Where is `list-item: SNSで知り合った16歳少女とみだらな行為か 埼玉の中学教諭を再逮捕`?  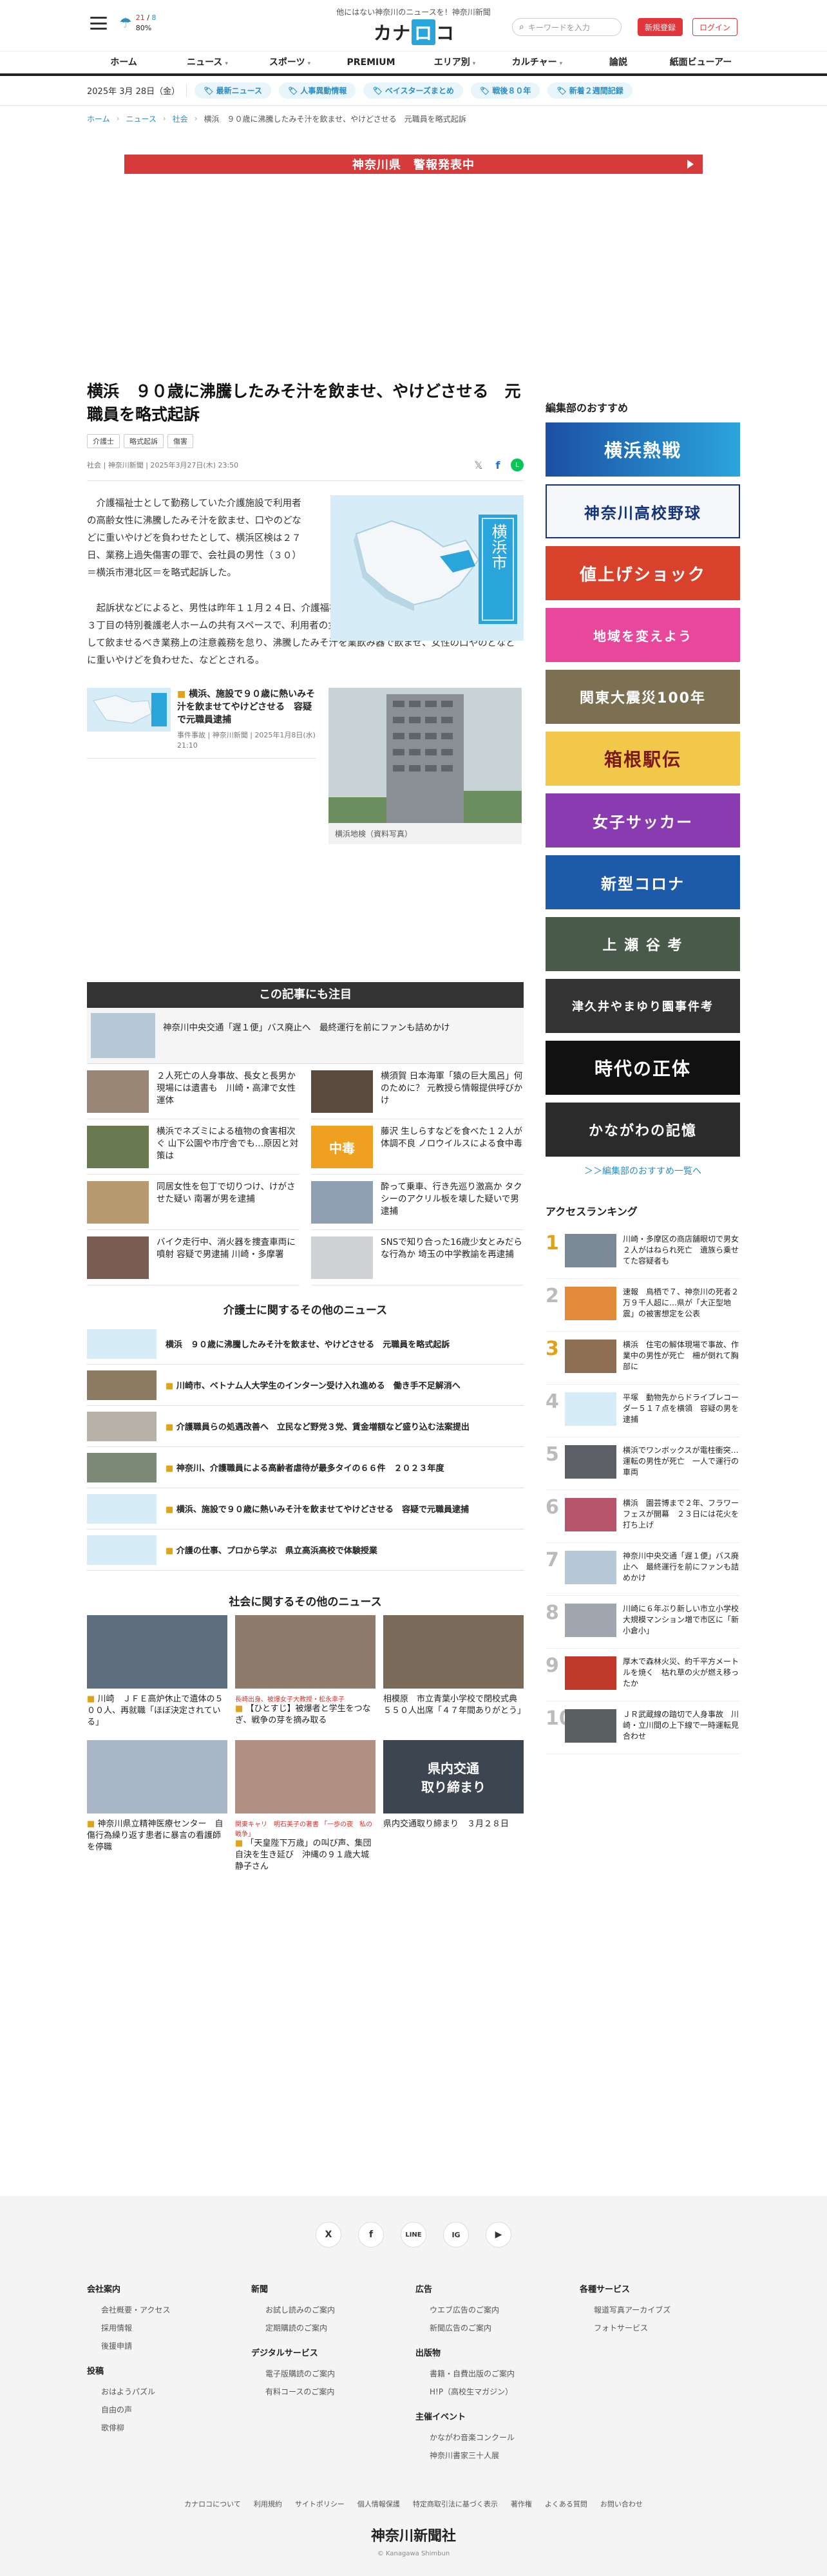
list-item: SNSで知り合った16歳少女とみだらな行為か 埼玉の中学教諭を再逮捕 is located at coordinates (417, 1257).